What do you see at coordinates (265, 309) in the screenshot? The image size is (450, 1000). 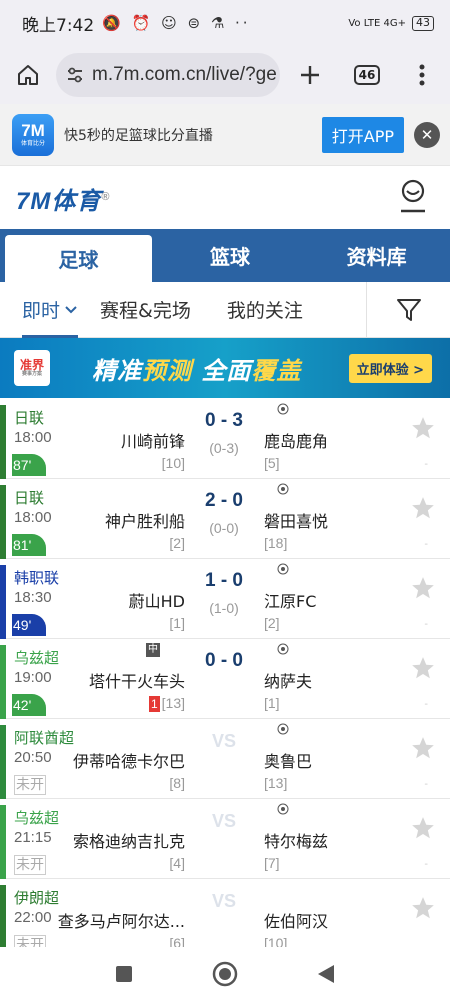 I see `subnav-my-follow: 我的关注` at bounding box center [265, 309].